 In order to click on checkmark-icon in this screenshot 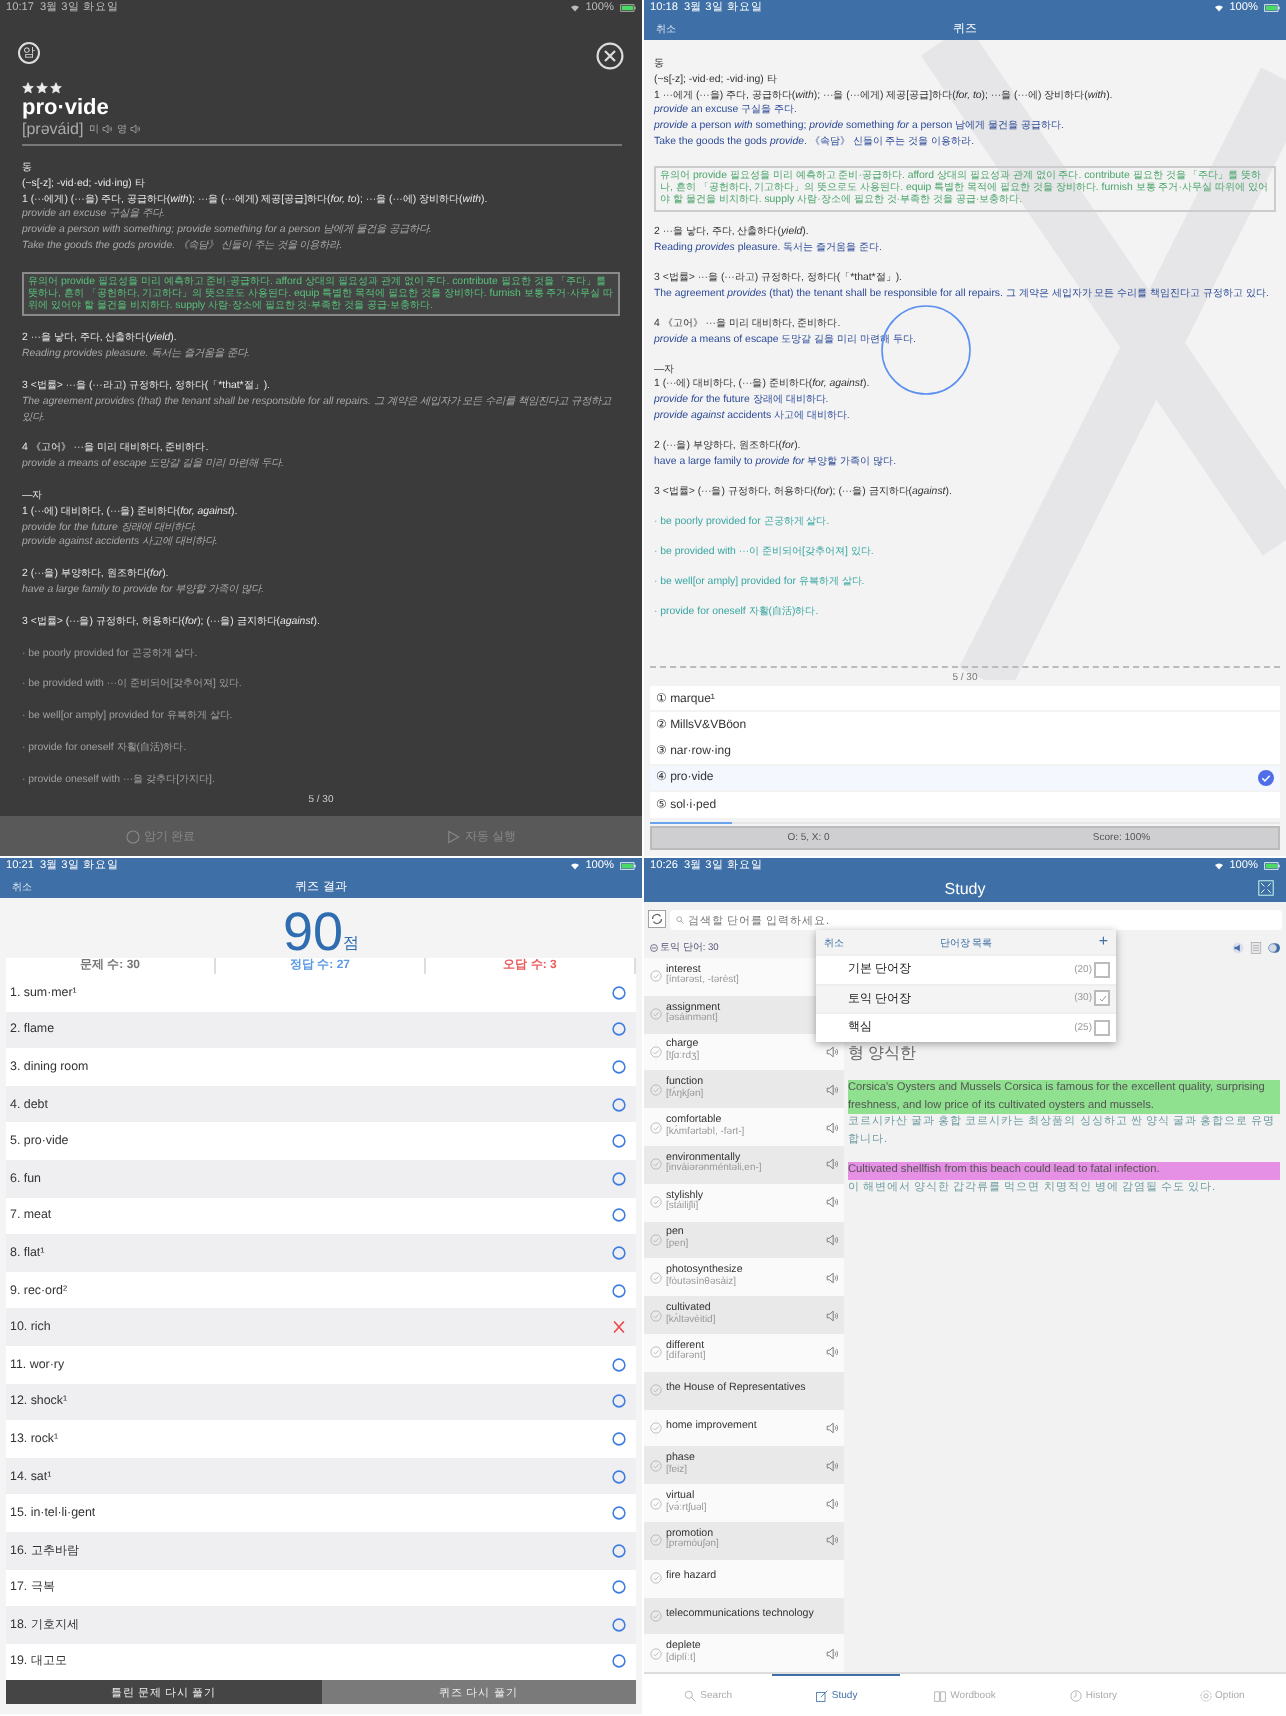, I will do `click(1102, 998)`.